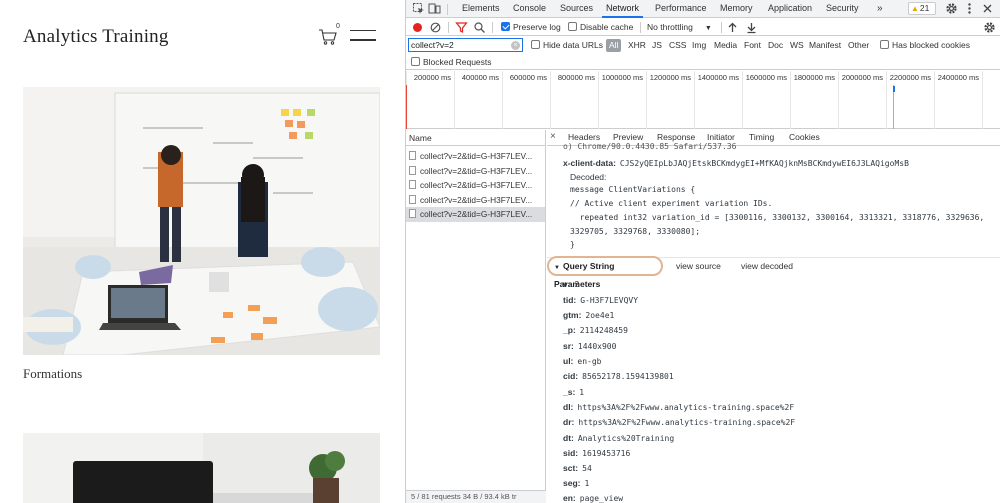  Describe the element at coordinates (417, 27) in the screenshot. I see `record-icon` at that location.